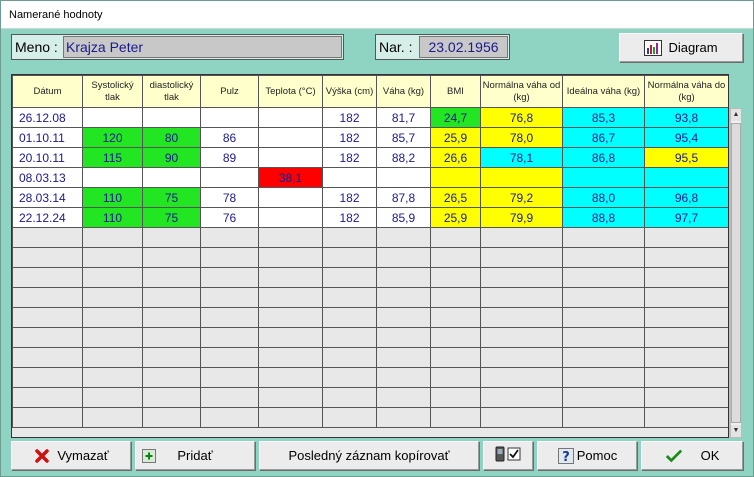 This screenshot has width=754, height=477. Describe the element at coordinates (47, 117) in the screenshot. I see `date-cell: 26.12.08` at that location.